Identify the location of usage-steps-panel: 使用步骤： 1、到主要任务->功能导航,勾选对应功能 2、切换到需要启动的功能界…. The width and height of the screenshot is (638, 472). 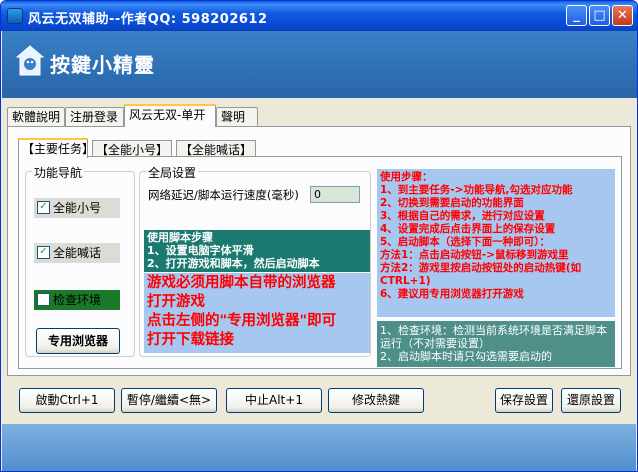
(496, 243).